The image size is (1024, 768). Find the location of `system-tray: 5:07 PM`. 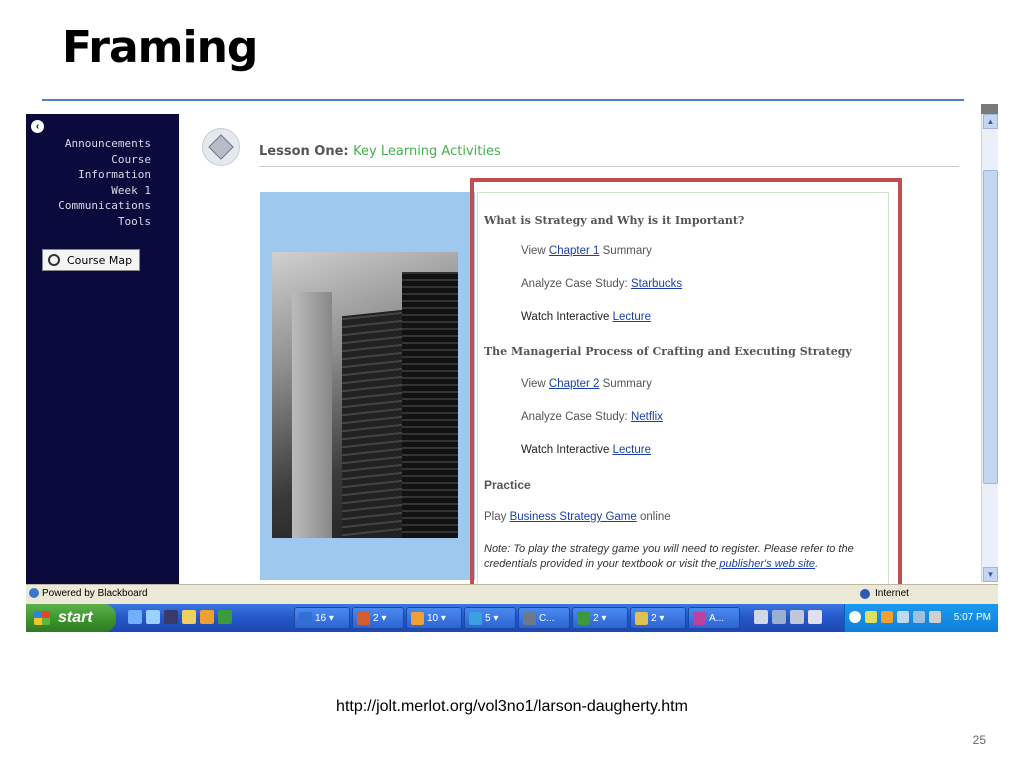

system-tray: 5:07 PM is located at coordinates (921, 618).